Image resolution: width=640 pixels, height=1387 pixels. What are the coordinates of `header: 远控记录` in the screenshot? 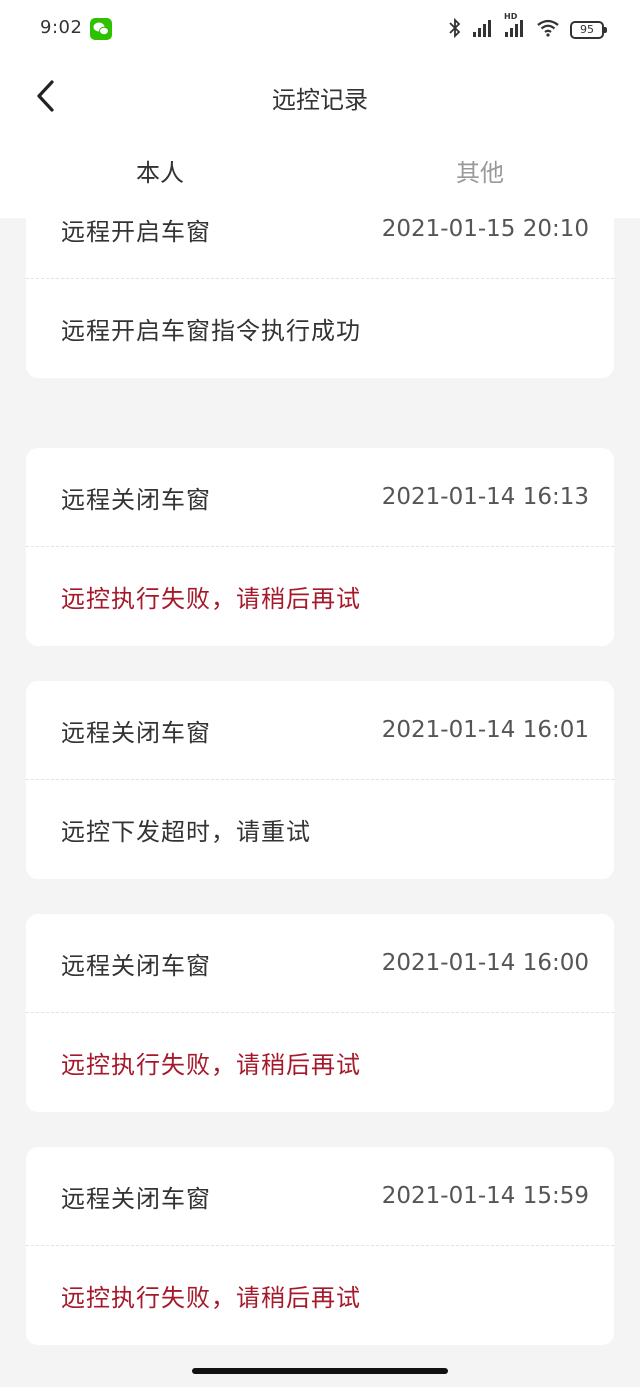 It's located at (320, 96).